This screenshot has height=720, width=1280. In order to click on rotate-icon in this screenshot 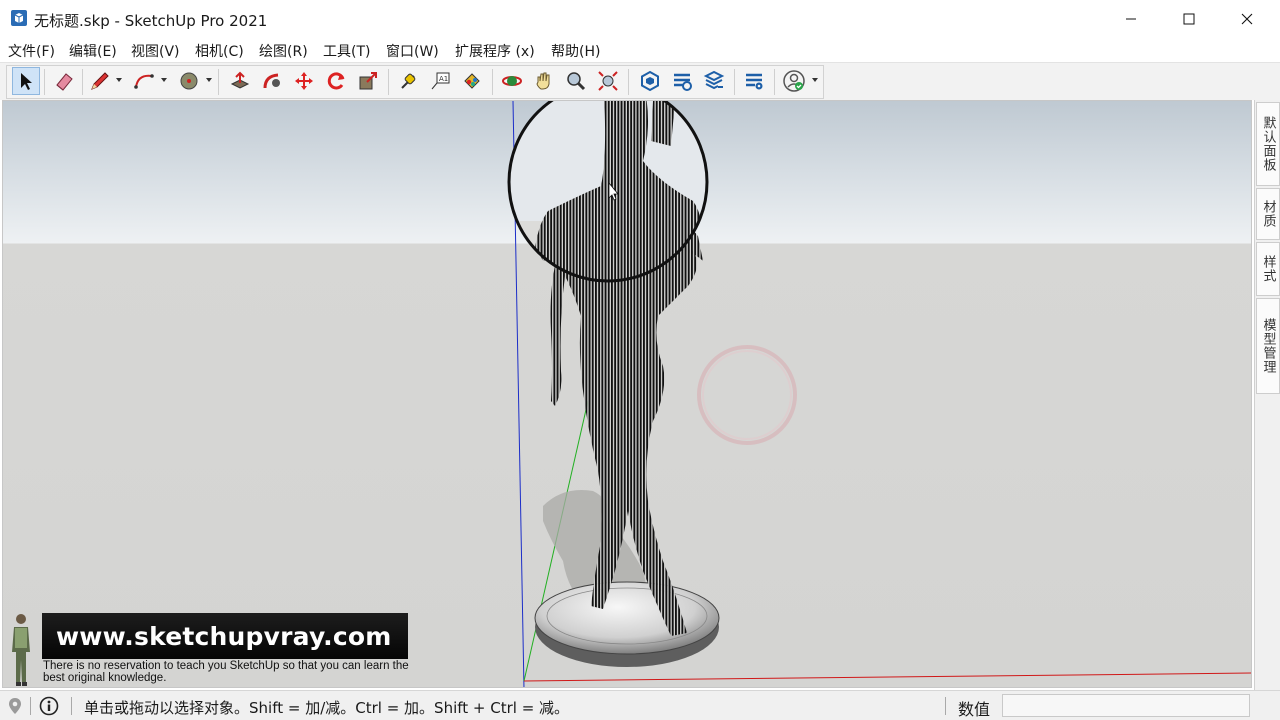, I will do `click(336, 81)`.